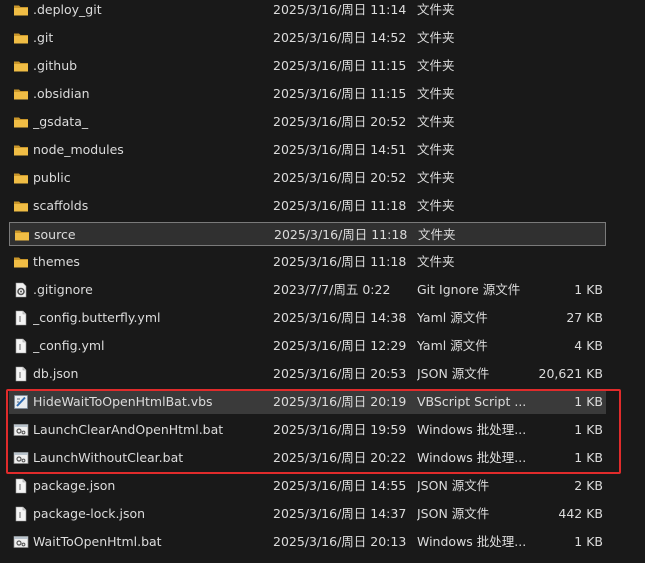 This screenshot has height=563, width=645. What do you see at coordinates (78, 149) in the screenshot?
I see `file-name: node_modules` at bounding box center [78, 149].